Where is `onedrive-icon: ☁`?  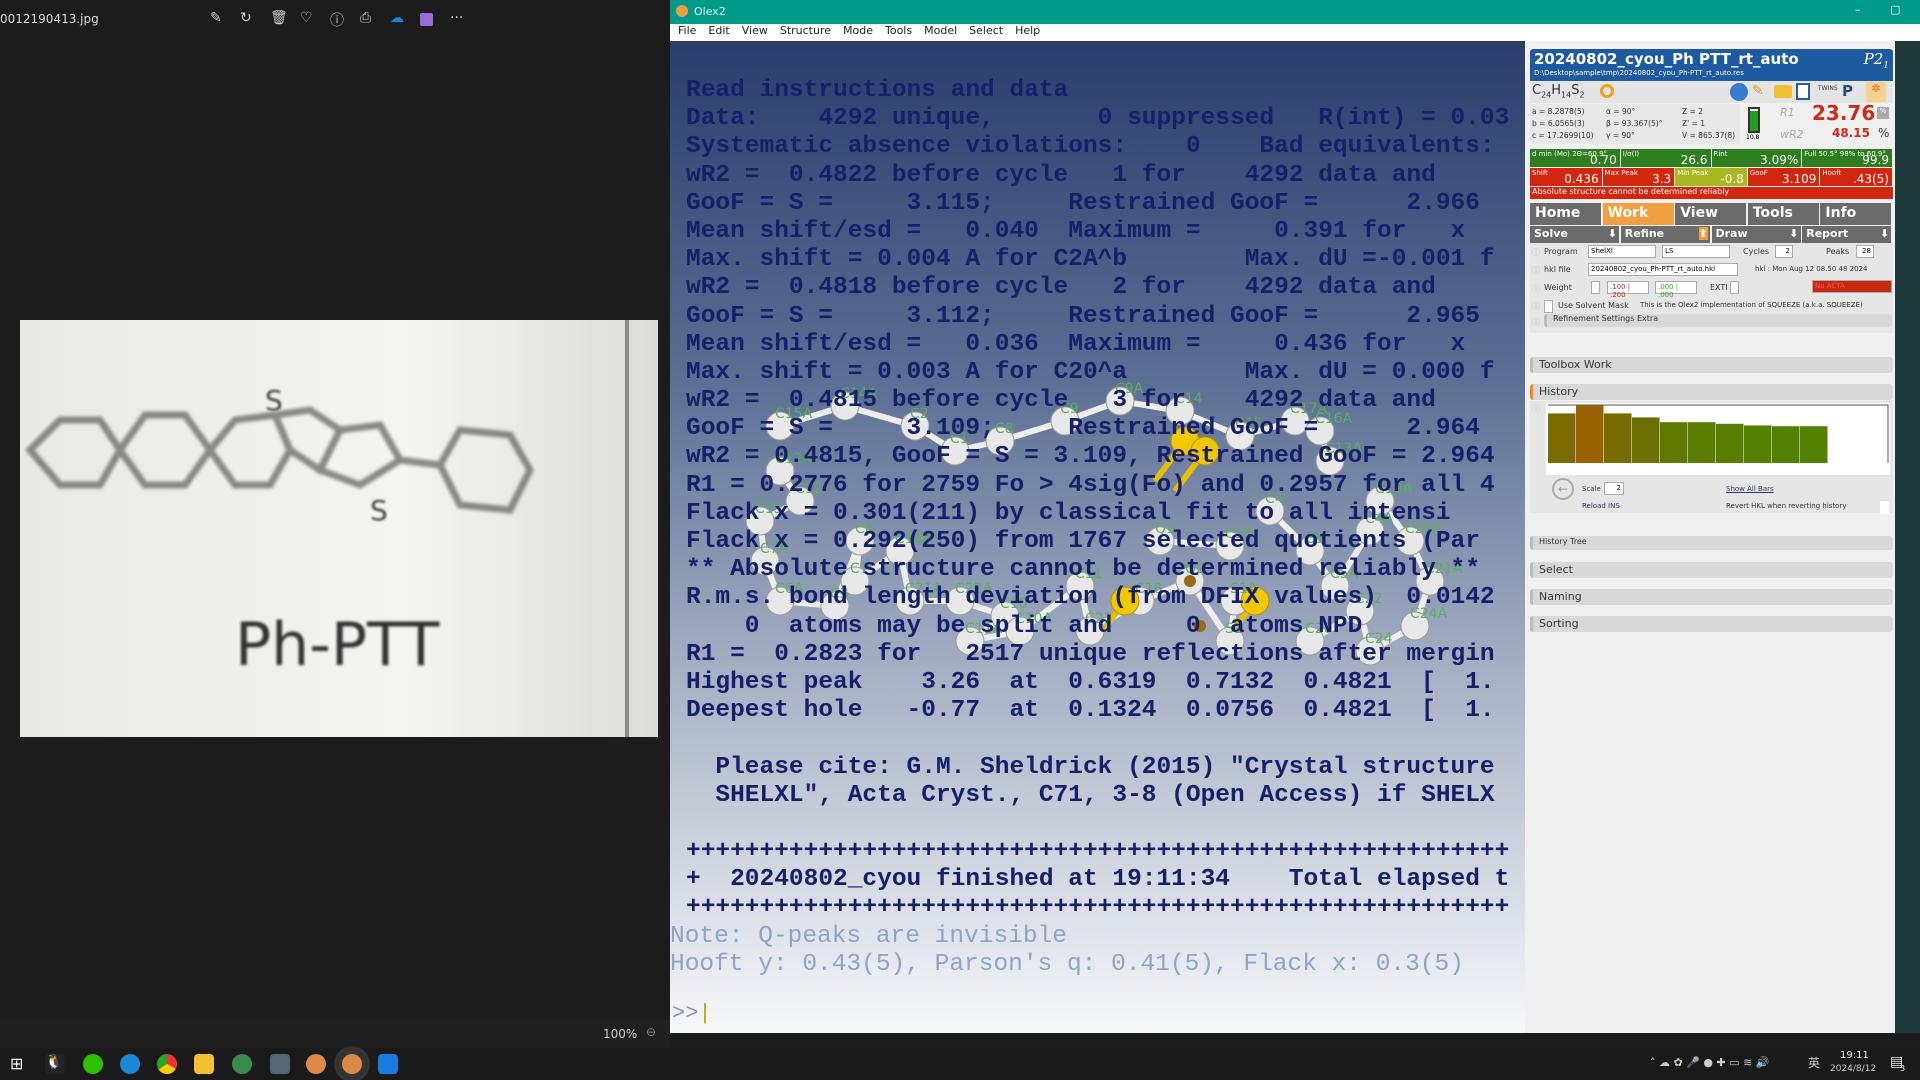 onedrive-icon: ☁ is located at coordinates (397, 18).